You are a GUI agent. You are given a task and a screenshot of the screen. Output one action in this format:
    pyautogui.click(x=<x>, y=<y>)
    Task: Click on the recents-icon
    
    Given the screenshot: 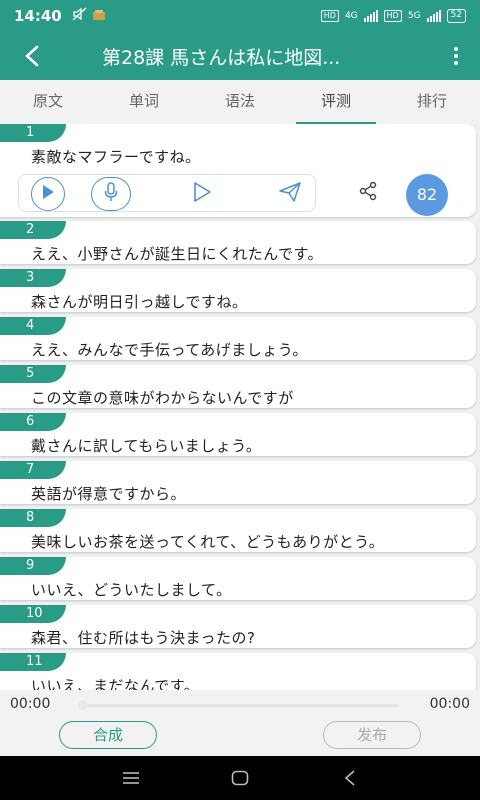 What is the action you would take?
    pyautogui.click(x=131, y=778)
    